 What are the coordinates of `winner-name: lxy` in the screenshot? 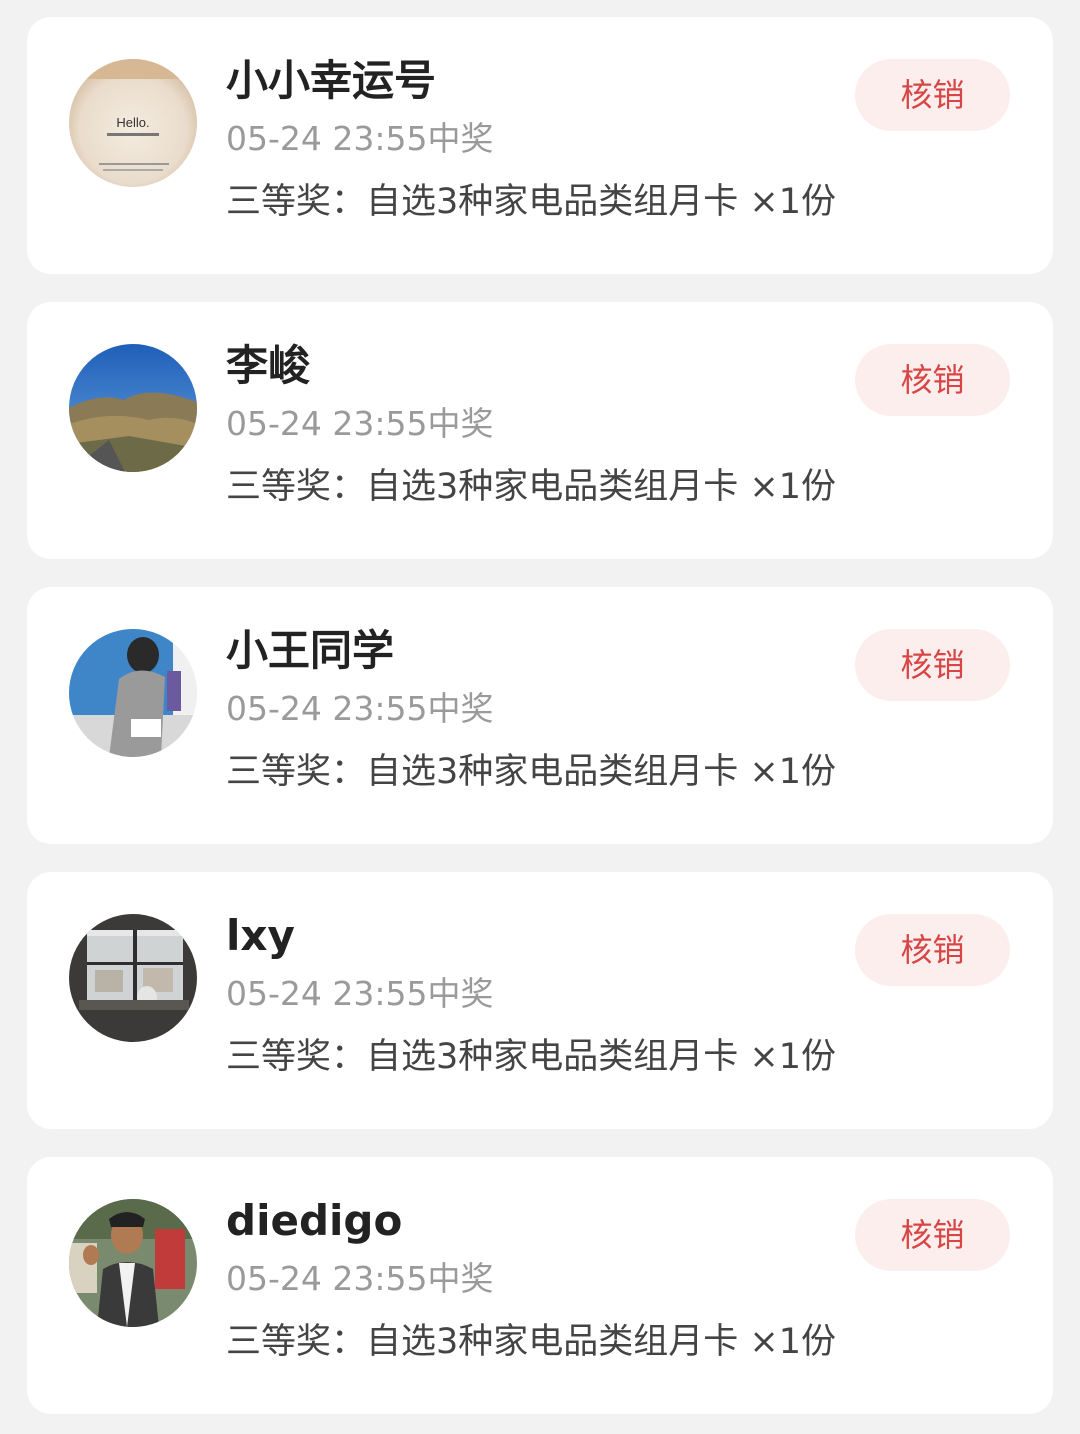 It's located at (260, 935).